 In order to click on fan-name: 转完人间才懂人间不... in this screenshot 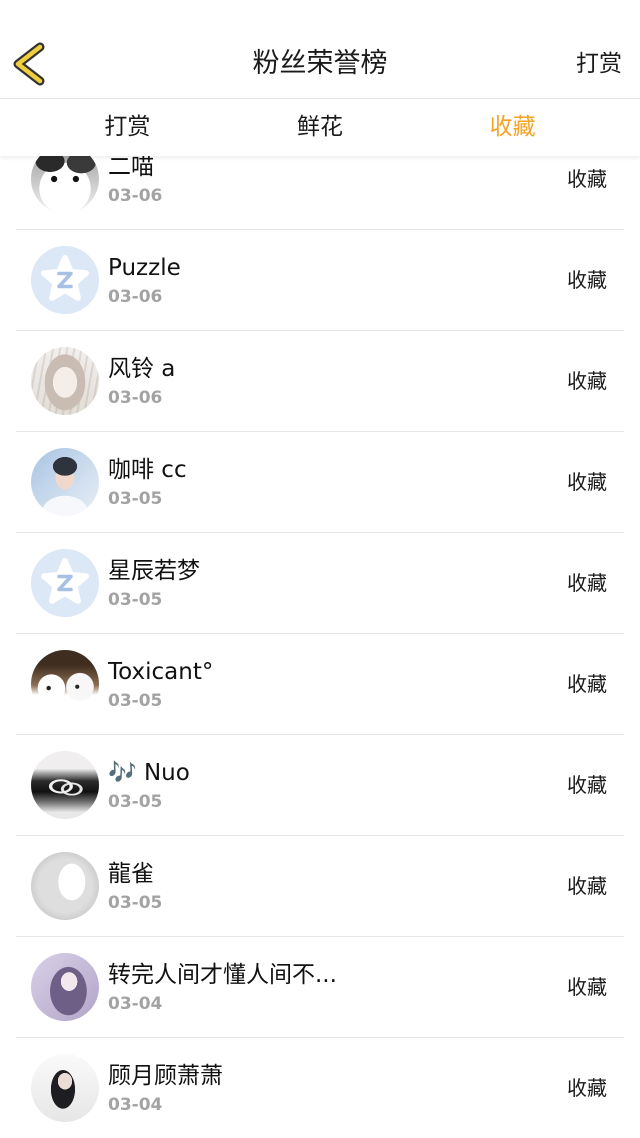, I will do `click(222, 975)`.